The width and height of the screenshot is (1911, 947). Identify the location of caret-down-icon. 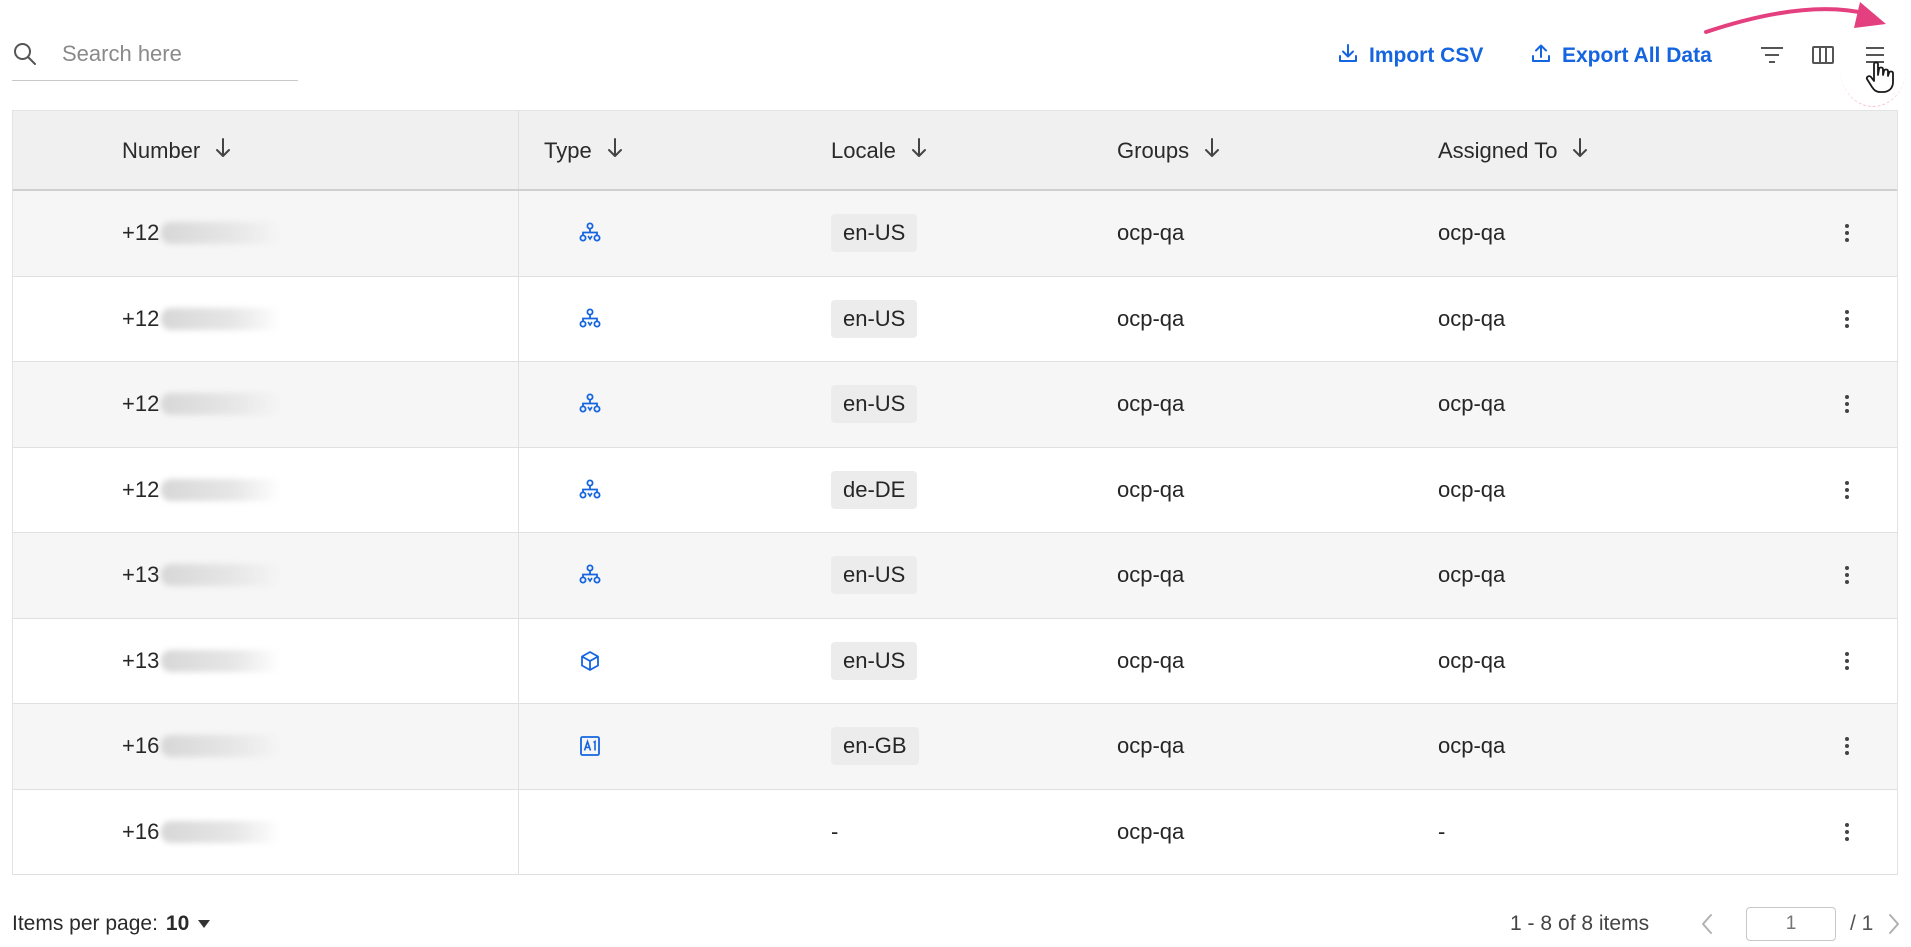
(204, 924).